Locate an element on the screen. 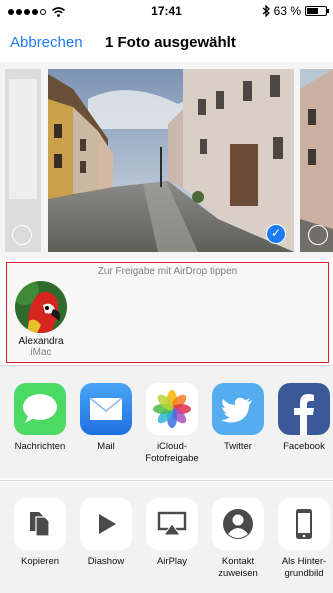  parrot-avatar-icon is located at coordinates (41, 307).